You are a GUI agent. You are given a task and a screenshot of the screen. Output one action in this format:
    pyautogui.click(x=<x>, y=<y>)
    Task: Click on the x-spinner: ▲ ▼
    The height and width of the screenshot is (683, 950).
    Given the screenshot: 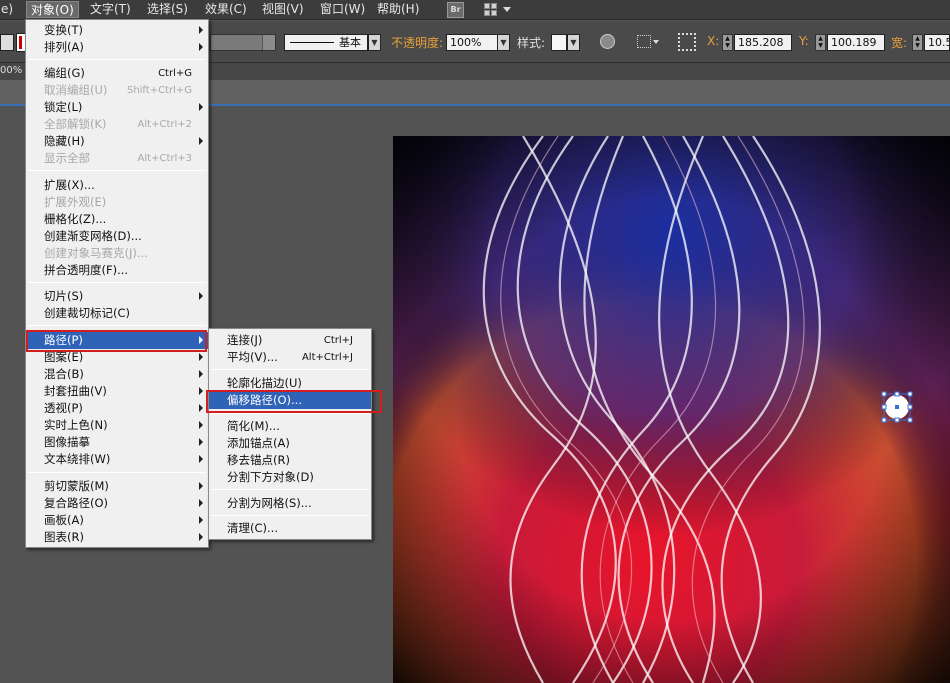 What is the action you would take?
    pyautogui.click(x=727, y=42)
    